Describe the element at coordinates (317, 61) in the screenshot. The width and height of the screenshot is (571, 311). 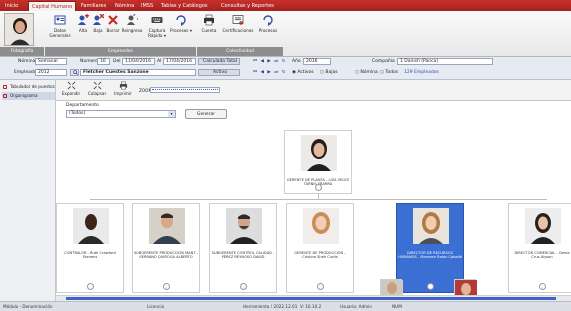
I see `anio-select: 2016` at that location.